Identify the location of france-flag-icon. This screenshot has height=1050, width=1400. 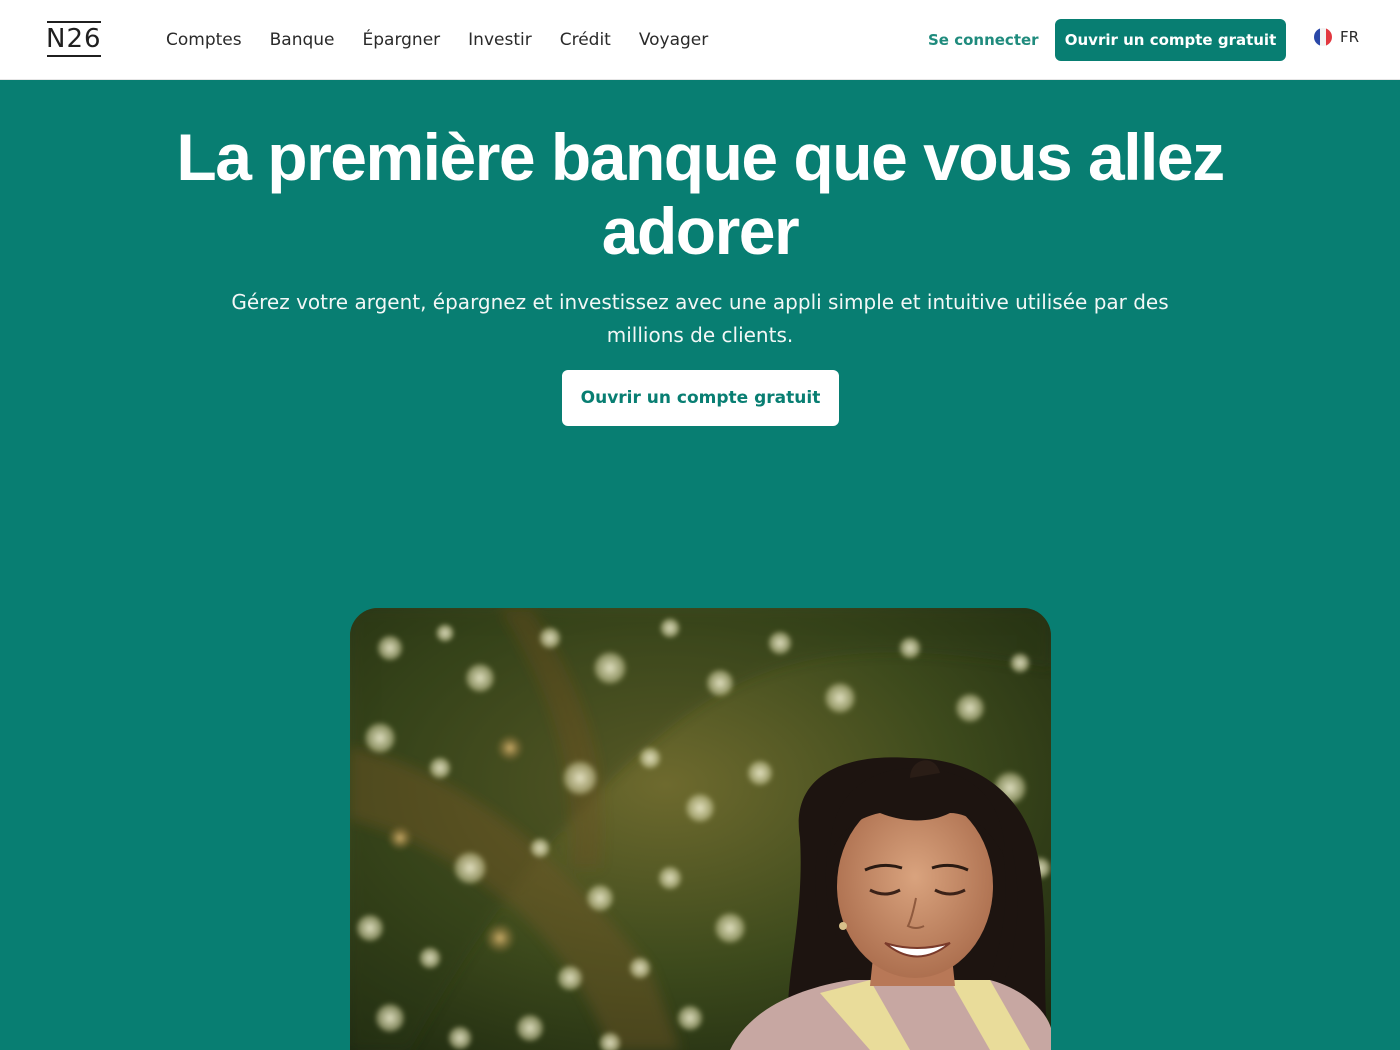
(1323, 37).